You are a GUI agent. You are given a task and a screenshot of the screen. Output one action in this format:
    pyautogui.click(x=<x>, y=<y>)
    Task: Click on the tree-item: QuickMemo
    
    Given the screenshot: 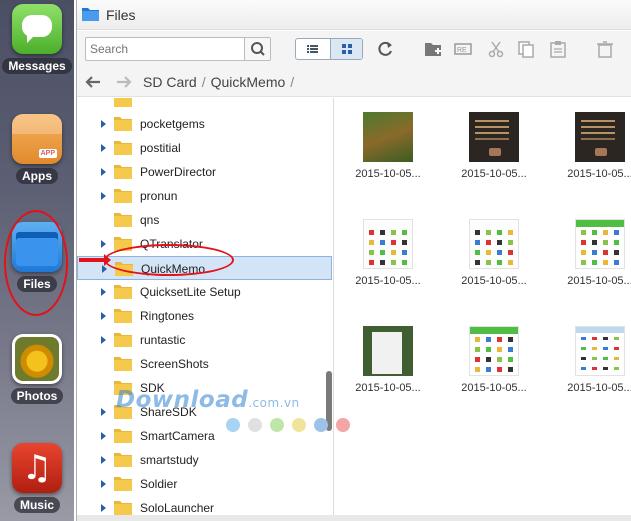 What is the action you would take?
    pyautogui.click(x=204, y=268)
    